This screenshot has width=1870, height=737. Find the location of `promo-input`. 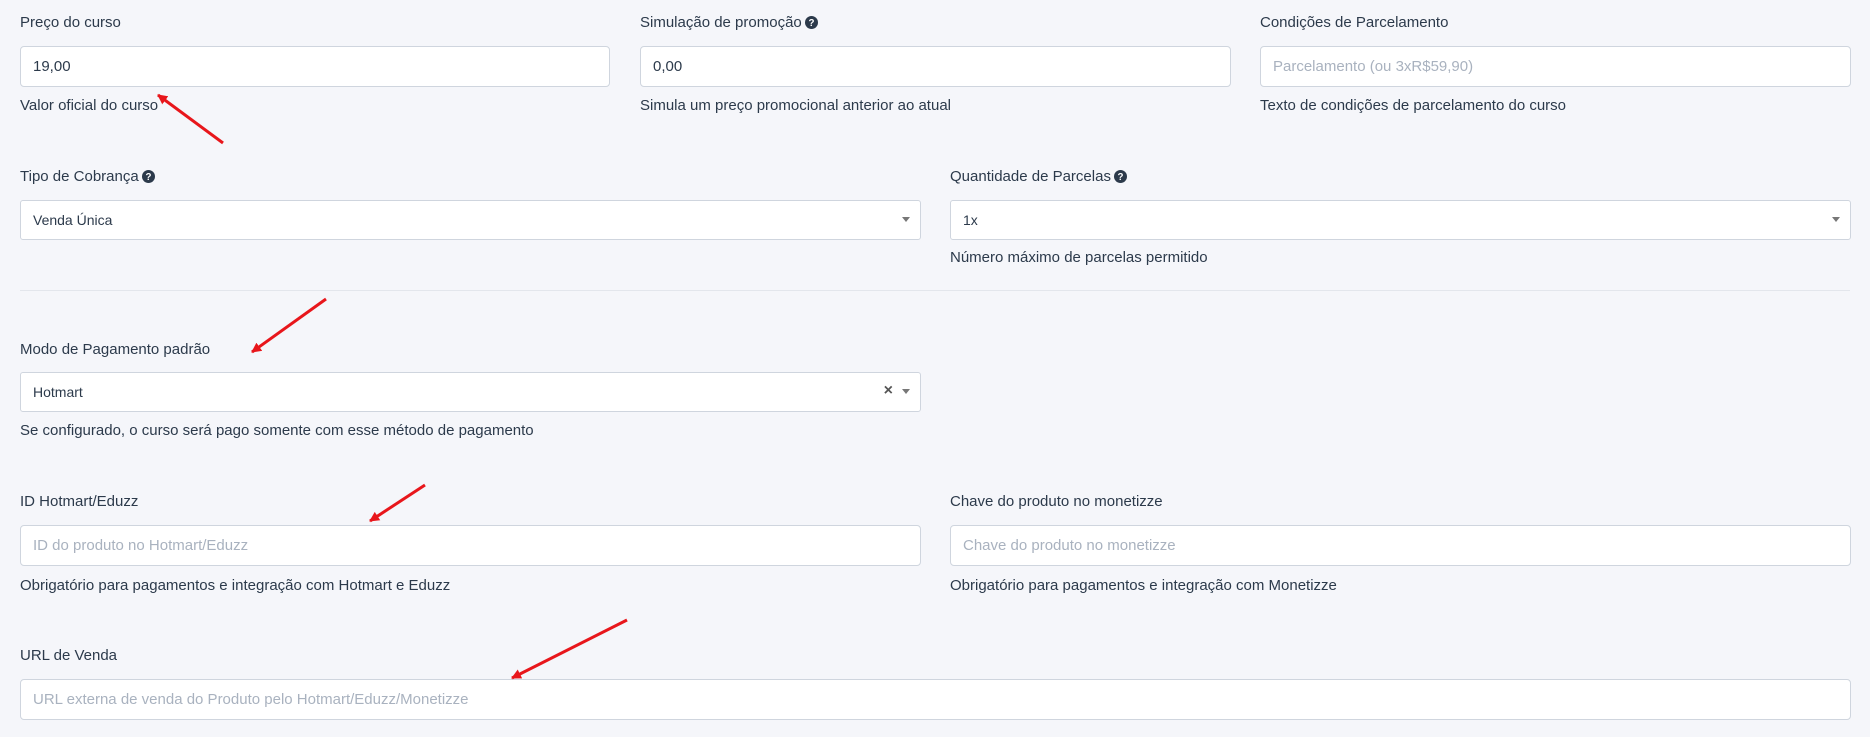

promo-input is located at coordinates (935, 66).